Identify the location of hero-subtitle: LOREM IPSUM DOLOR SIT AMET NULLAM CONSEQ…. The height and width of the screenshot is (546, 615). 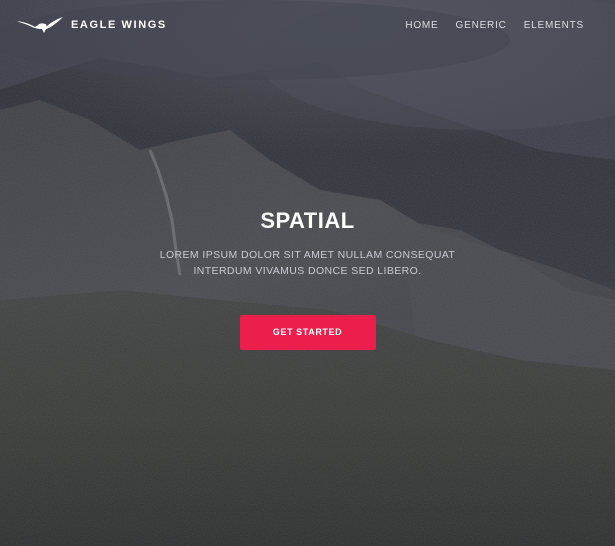
(307, 263).